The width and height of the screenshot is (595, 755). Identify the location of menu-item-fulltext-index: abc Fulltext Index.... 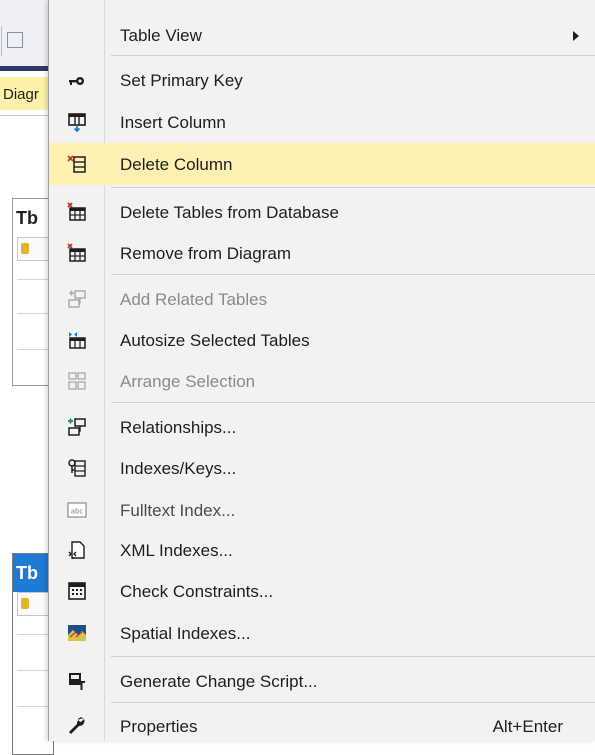
(322, 510).